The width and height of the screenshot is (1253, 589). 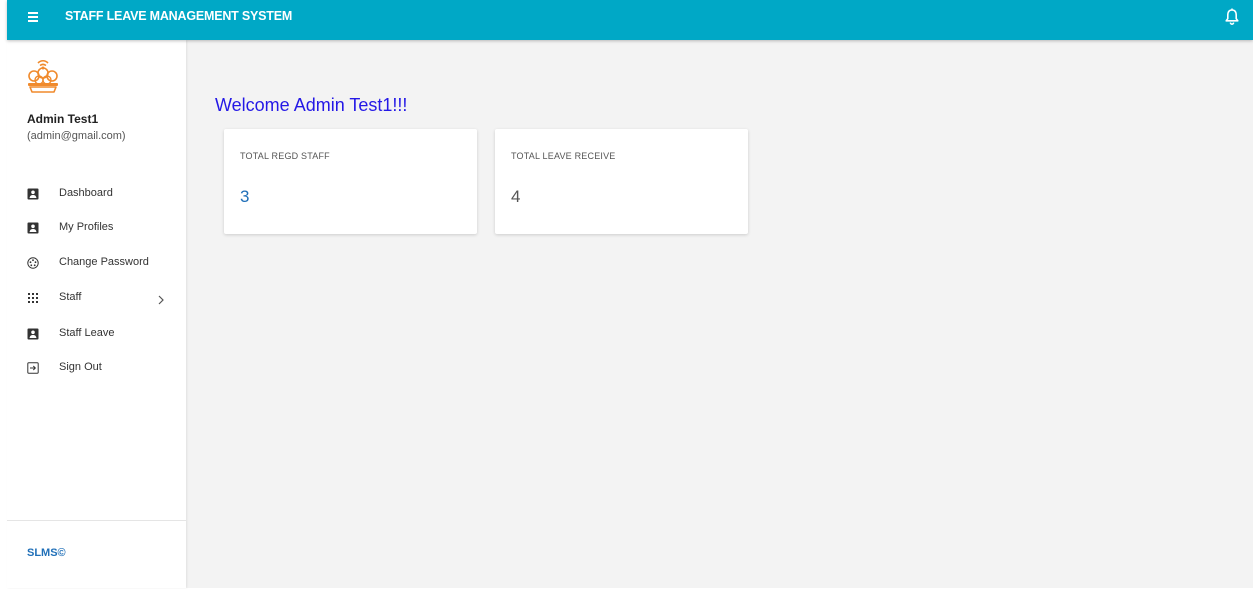 I want to click on stat-card-value: 4, so click(x=516, y=196).